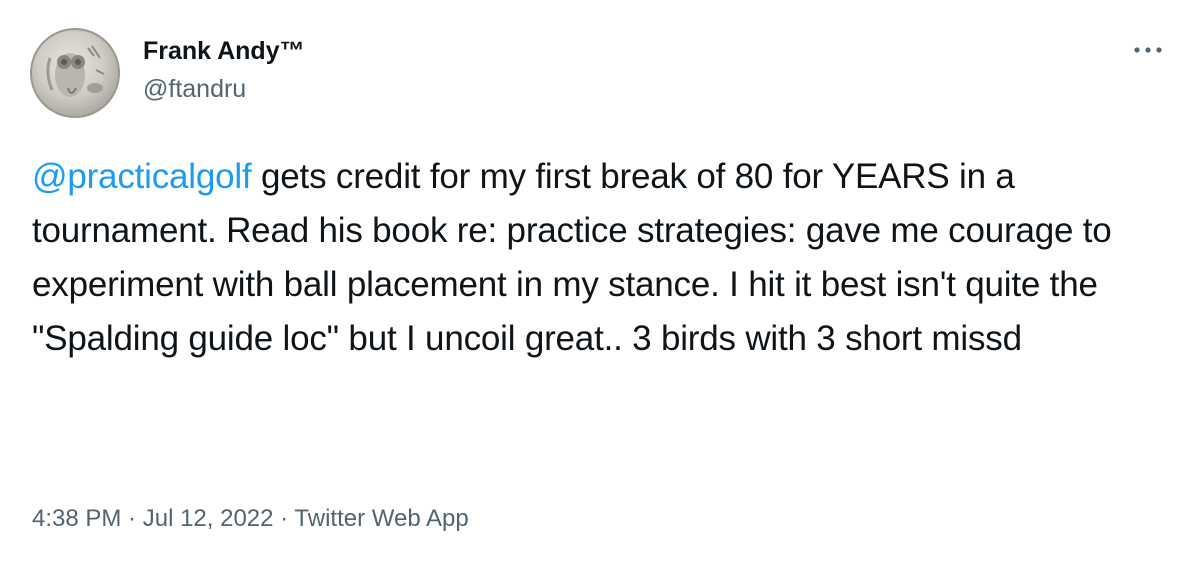 The image size is (1192, 564). I want to click on author-name: Frank Andy™, so click(224, 51).